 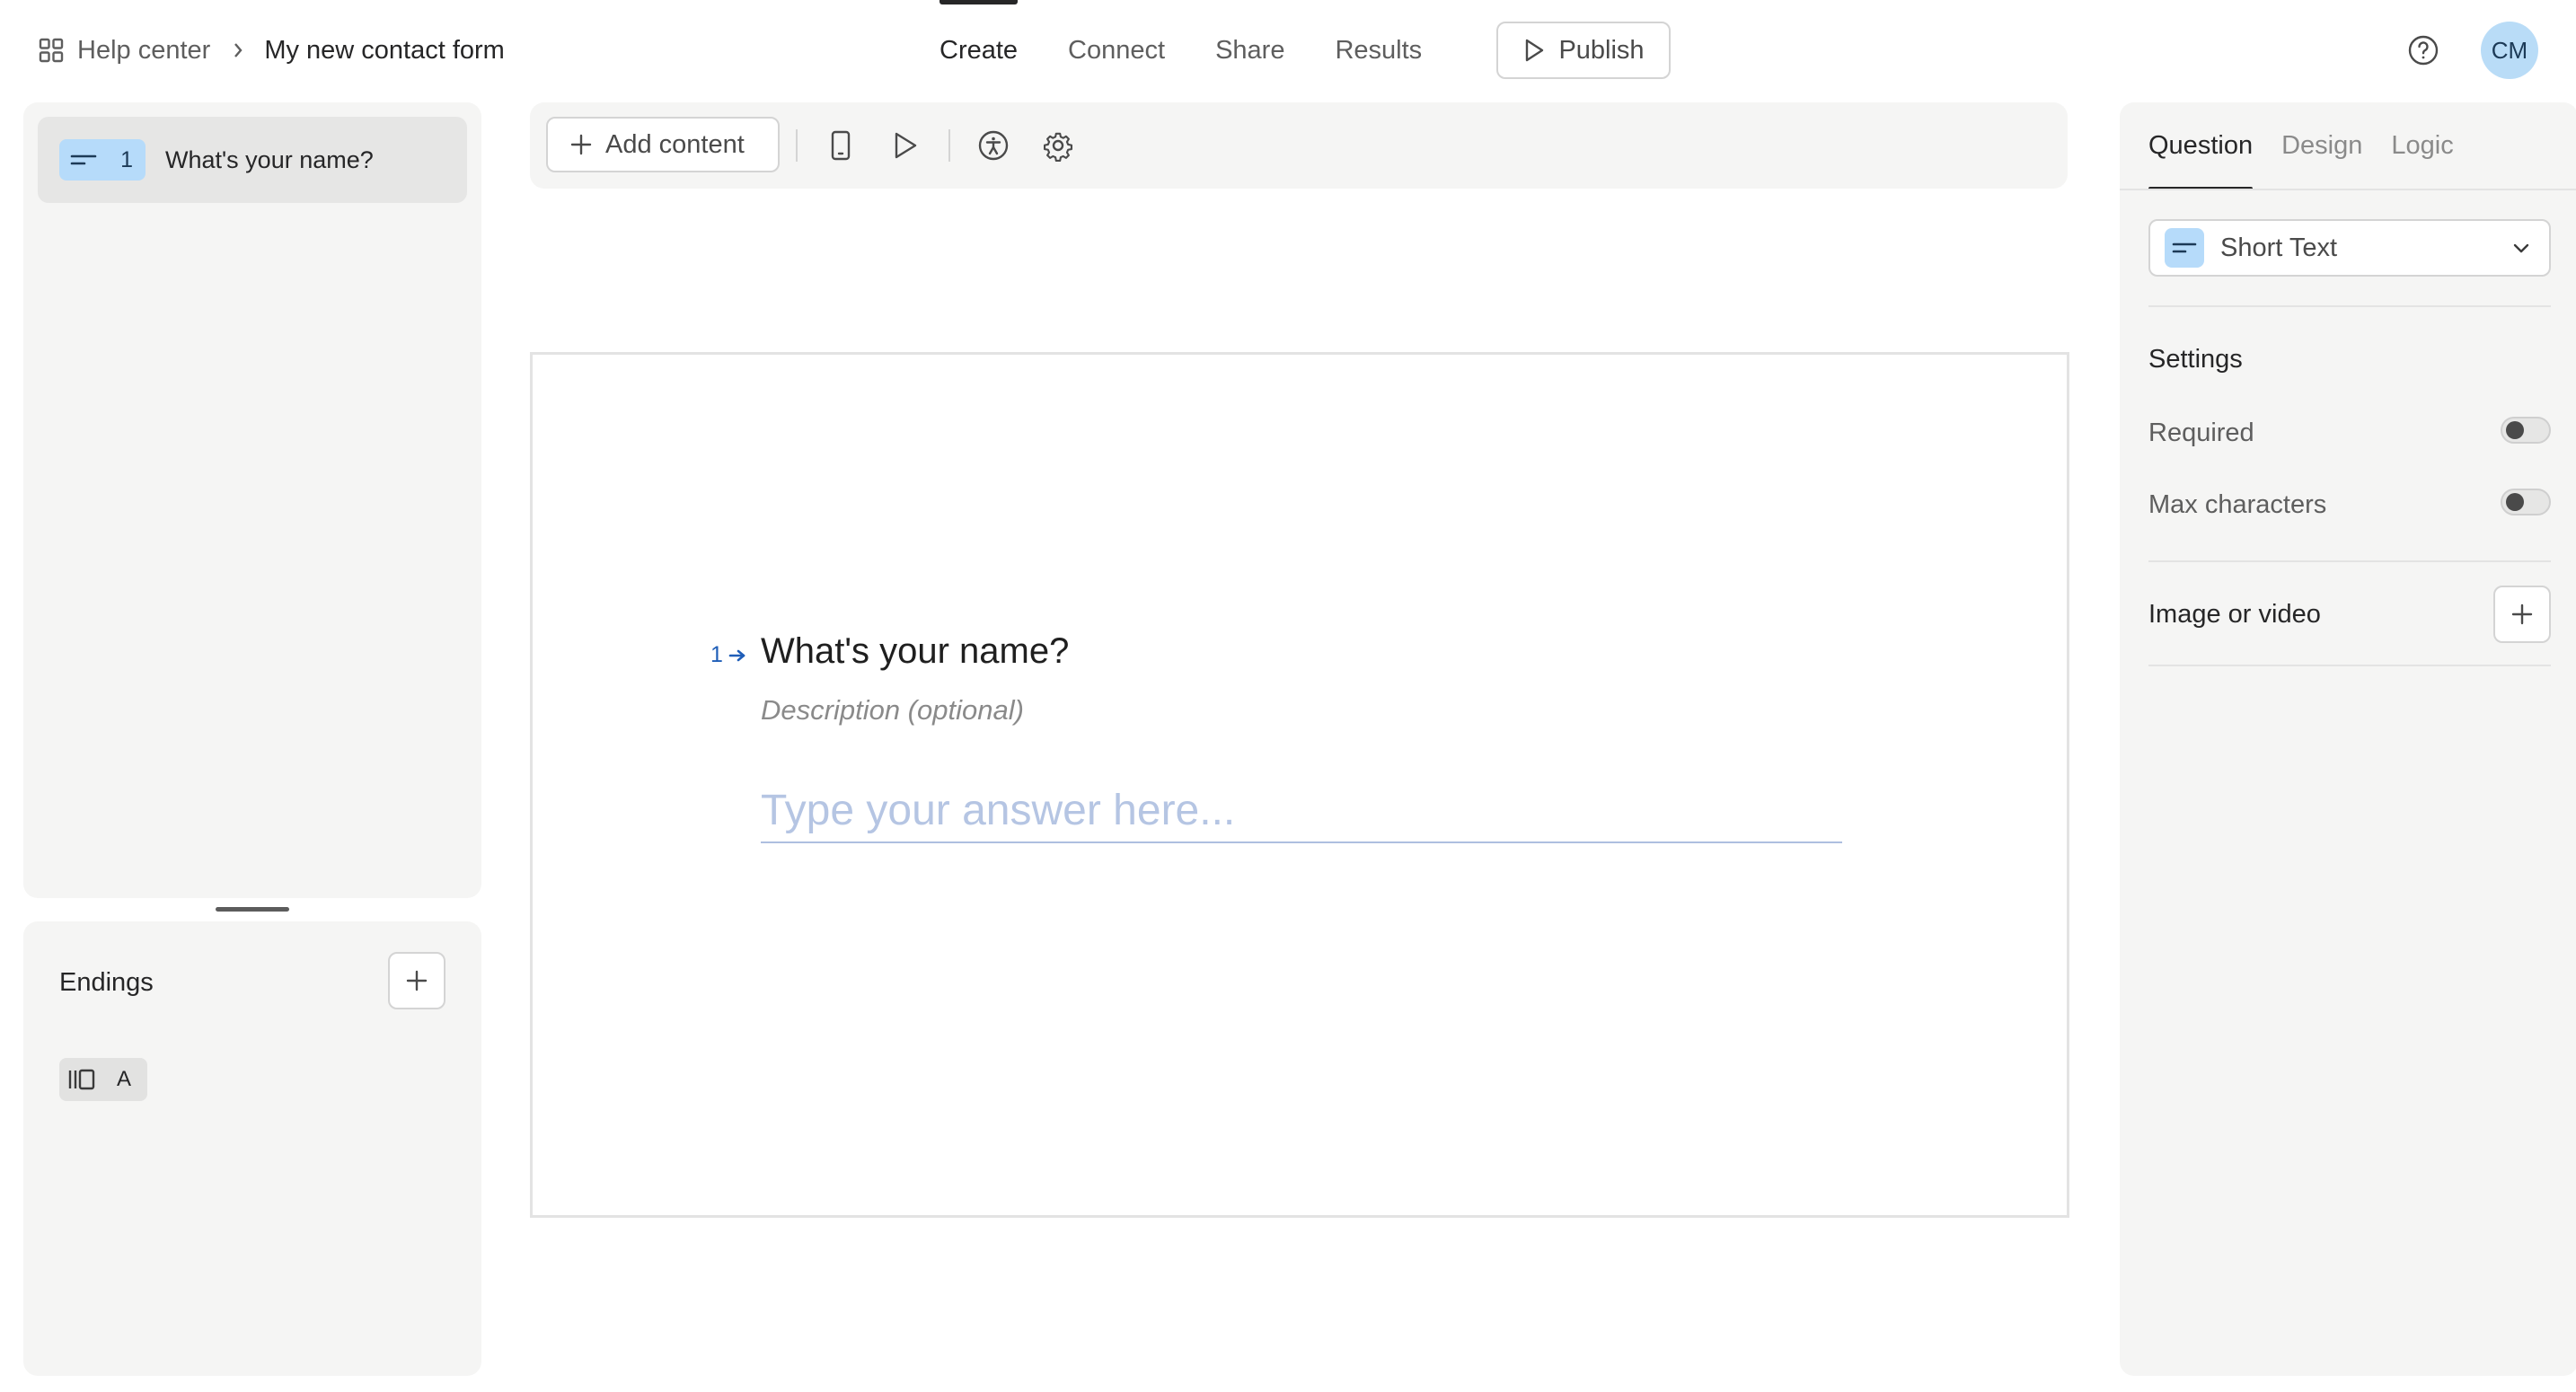 What do you see at coordinates (1378, 50) in the screenshot?
I see `tab-results: Results` at bounding box center [1378, 50].